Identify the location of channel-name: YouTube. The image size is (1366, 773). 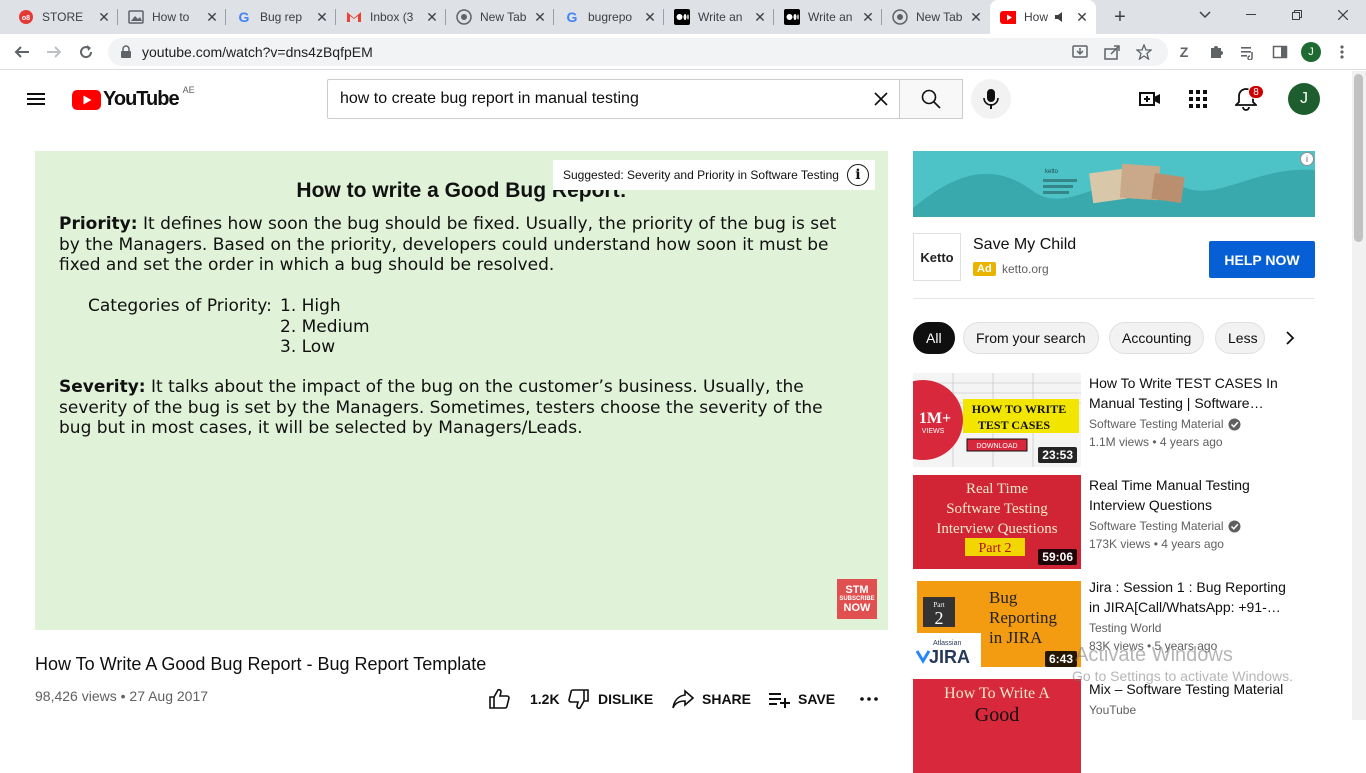
(1112, 710).